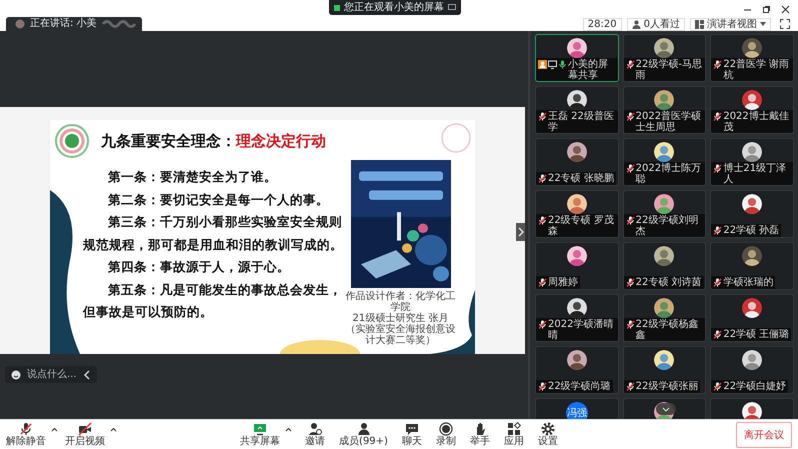  Describe the element at coordinates (602, 24) in the screenshot. I see `meeting-timer: 28:20` at that location.